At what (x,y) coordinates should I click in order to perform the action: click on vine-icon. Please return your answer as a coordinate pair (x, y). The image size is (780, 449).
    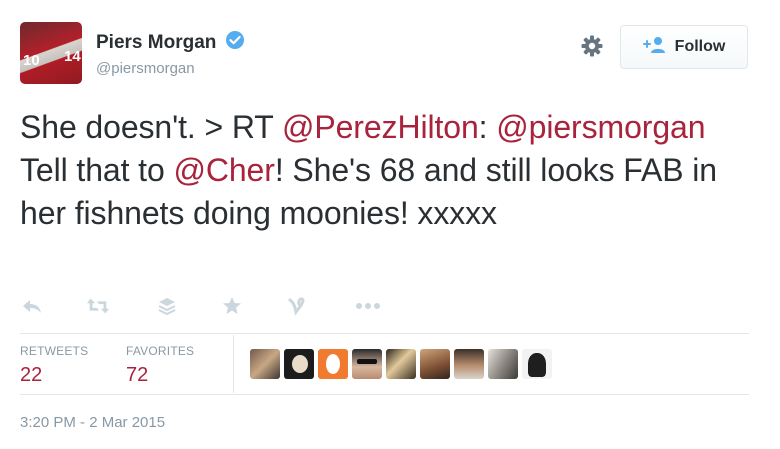
    Looking at the image, I should click on (297, 306).